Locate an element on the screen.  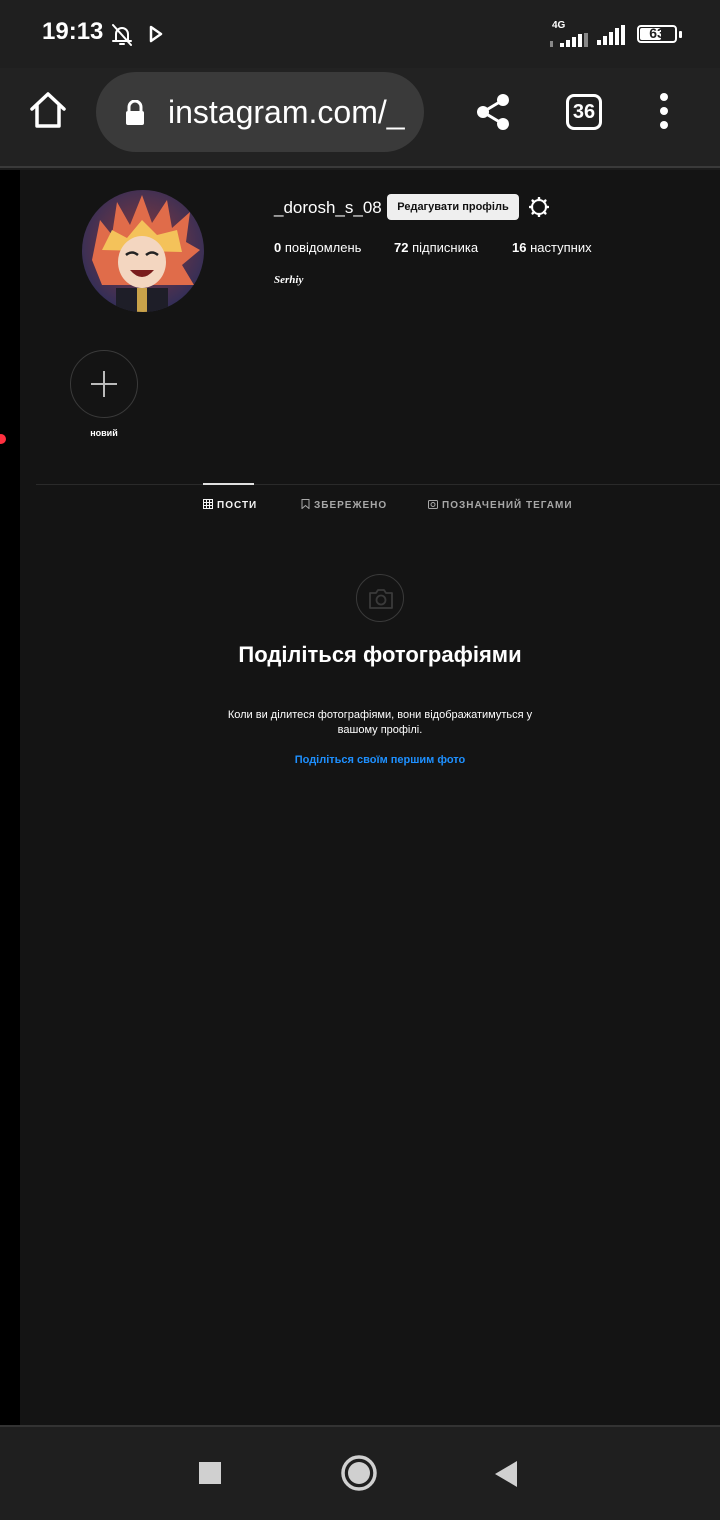
back-triangle-icon is located at coordinates (506, 1474).